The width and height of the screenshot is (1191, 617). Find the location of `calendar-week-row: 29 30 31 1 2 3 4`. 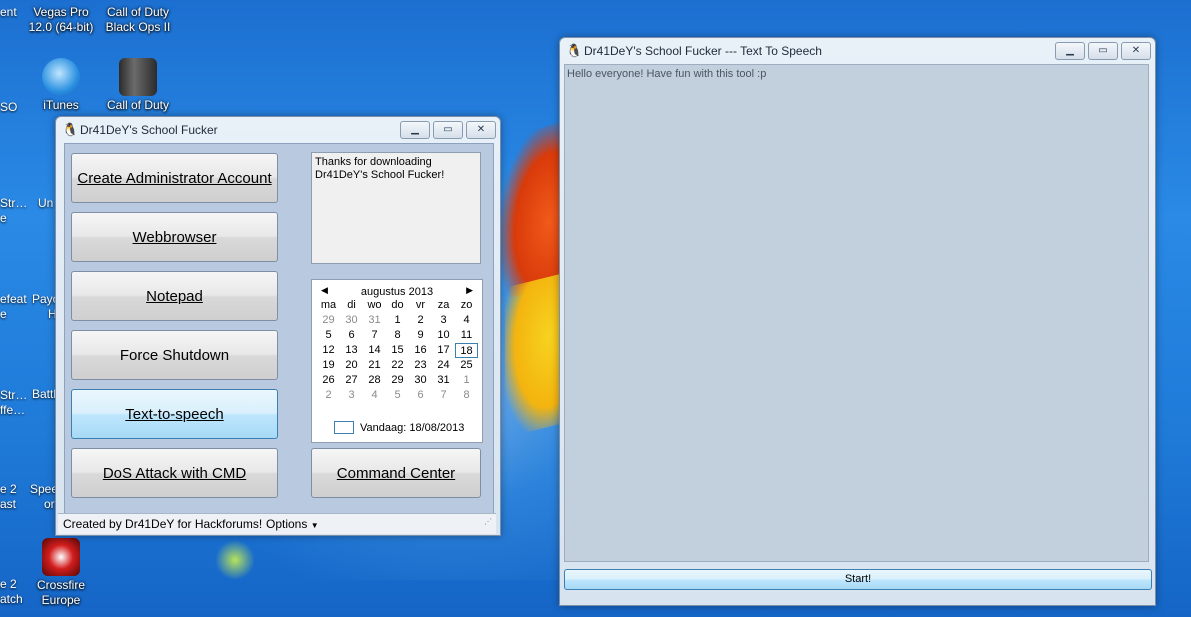

calendar-week-row: 29 30 31 1 2 3 4 is located at coordinates (397, 320).